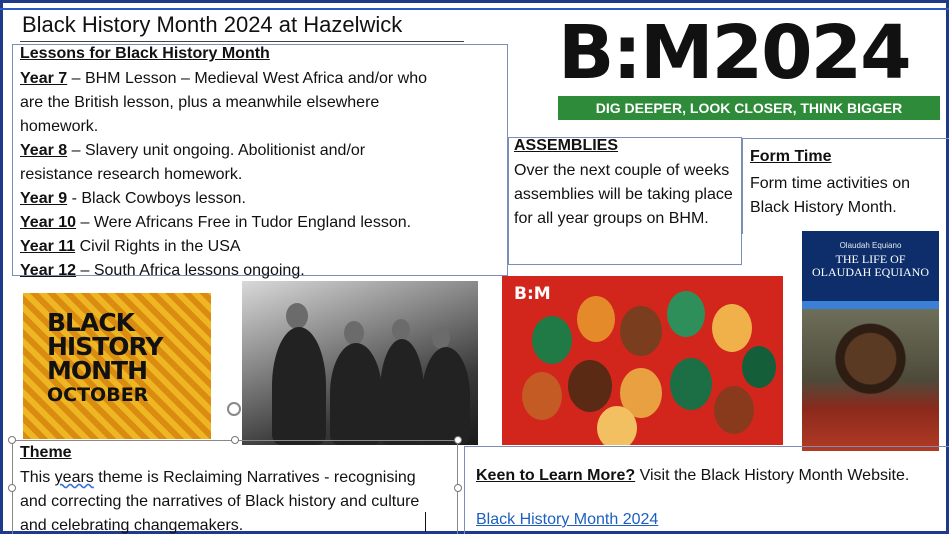 This screenshot has height=534, width=949. Describe the element at coordinates (234, 409) in the screenshot. I see `rotate-handle-icon` at that location.